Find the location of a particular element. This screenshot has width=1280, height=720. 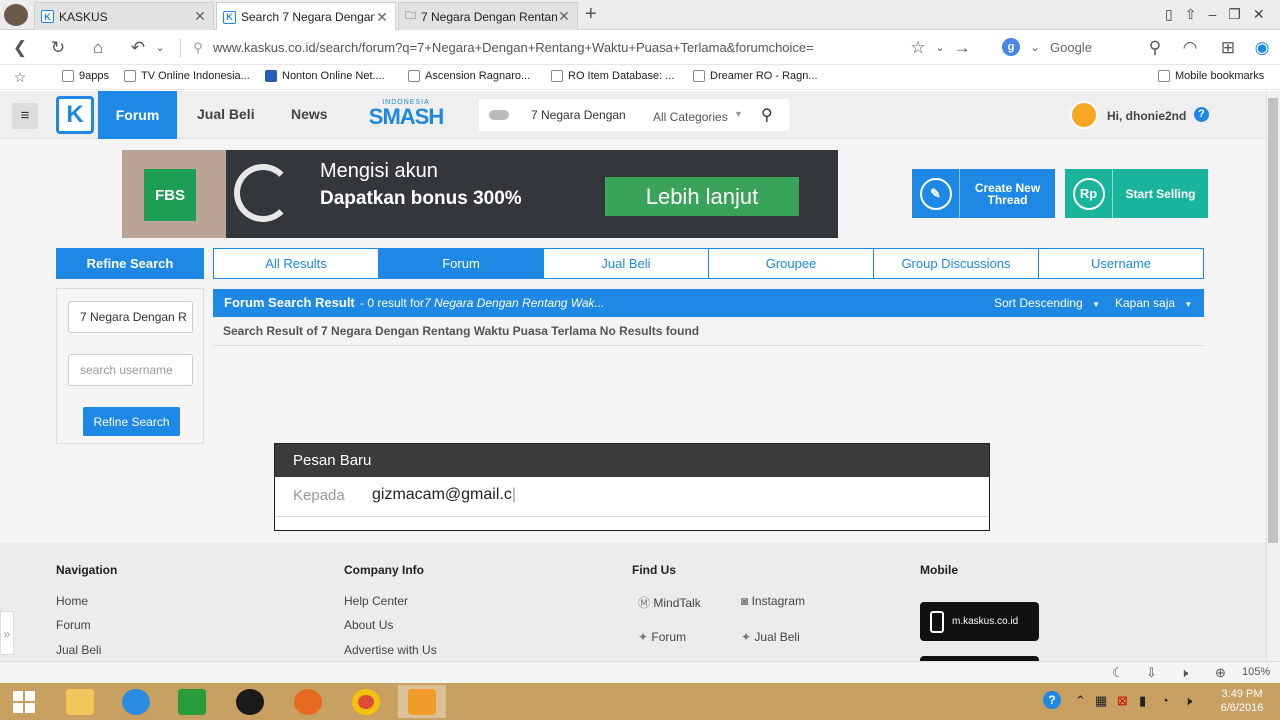

show-hidden-icon: ⌃ is located at coordinates (1080, 701).